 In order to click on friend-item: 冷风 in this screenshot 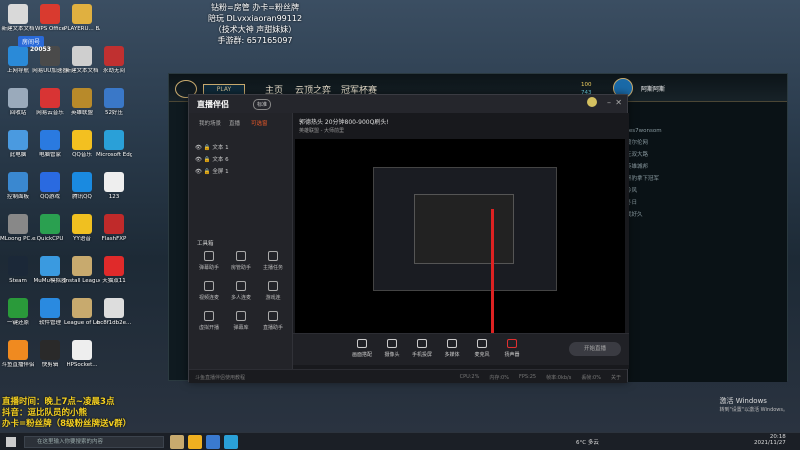, I will do `click(703, 190)`.